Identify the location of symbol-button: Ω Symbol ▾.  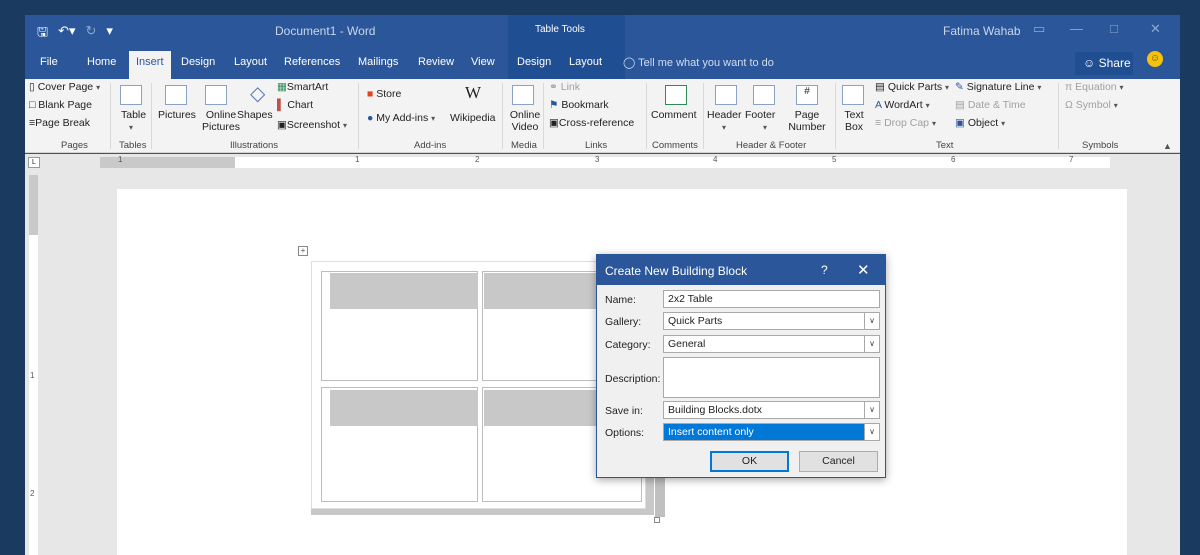
(1091, 105).